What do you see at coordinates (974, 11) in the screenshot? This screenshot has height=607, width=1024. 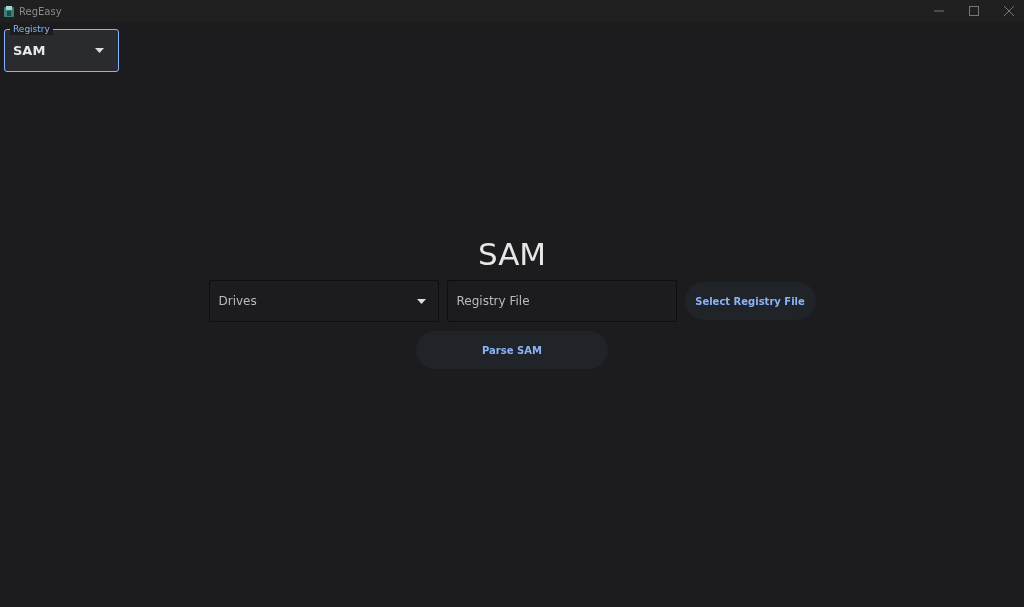 I see `maximize-icon` at bounding box center [974, 11].